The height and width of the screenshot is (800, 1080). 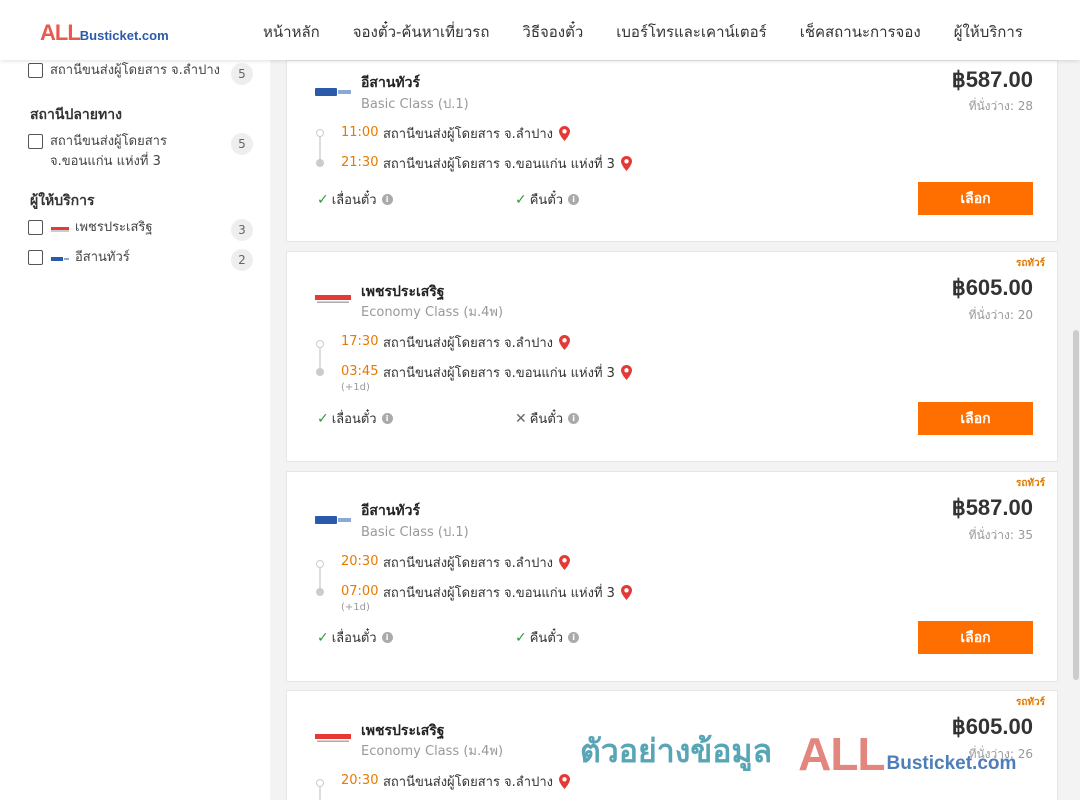 I want to click on dest-heading: สถานีปลายทาง, so click(x=76, y=115).